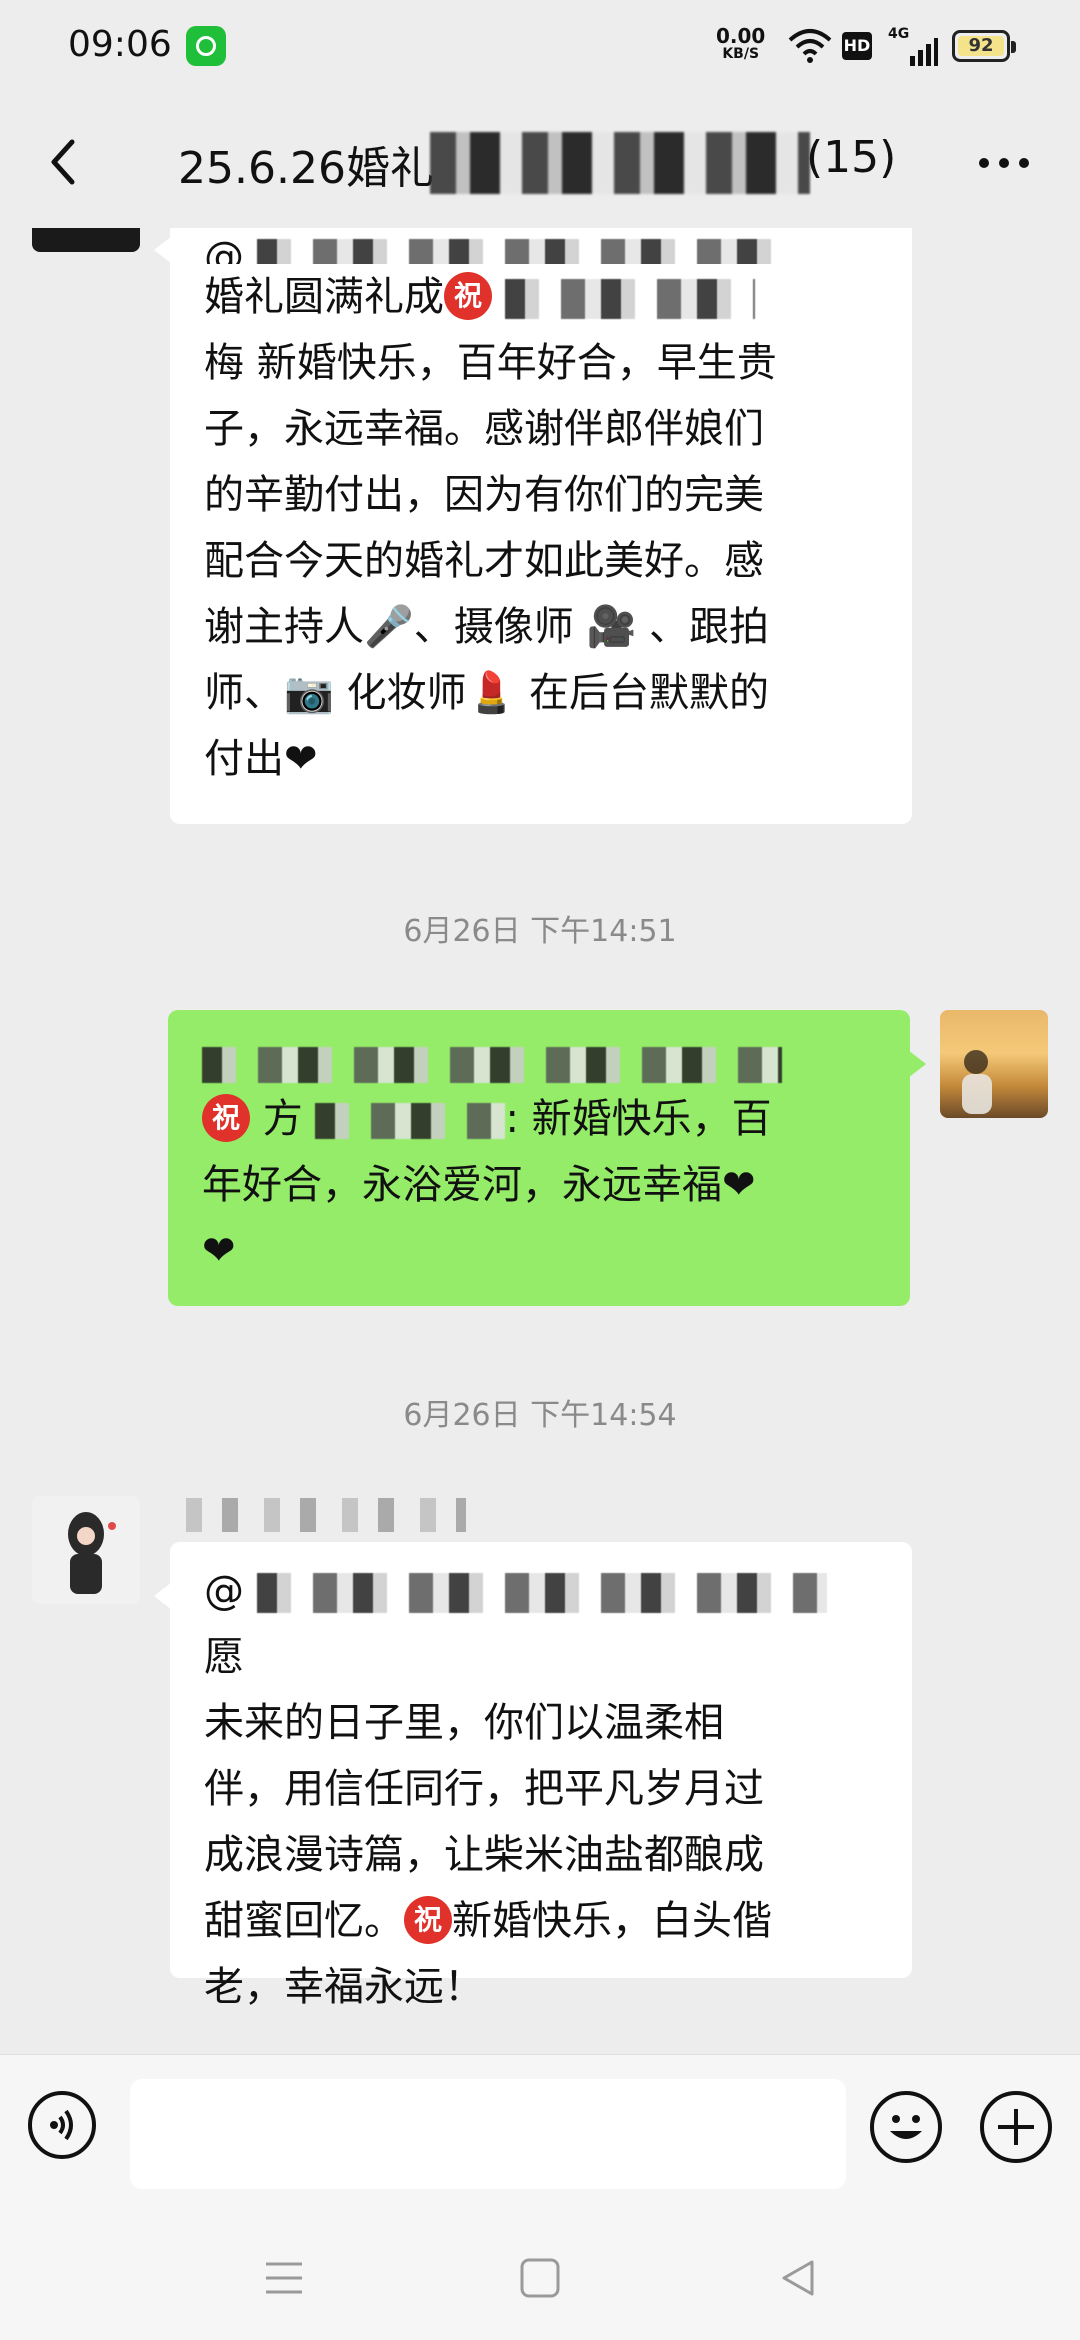 The height and width of the screenshot is (2340, 1080). Describe the element at coordinates (261, 759) in the screenshot. I see `message-text: 付出❤` at that location.